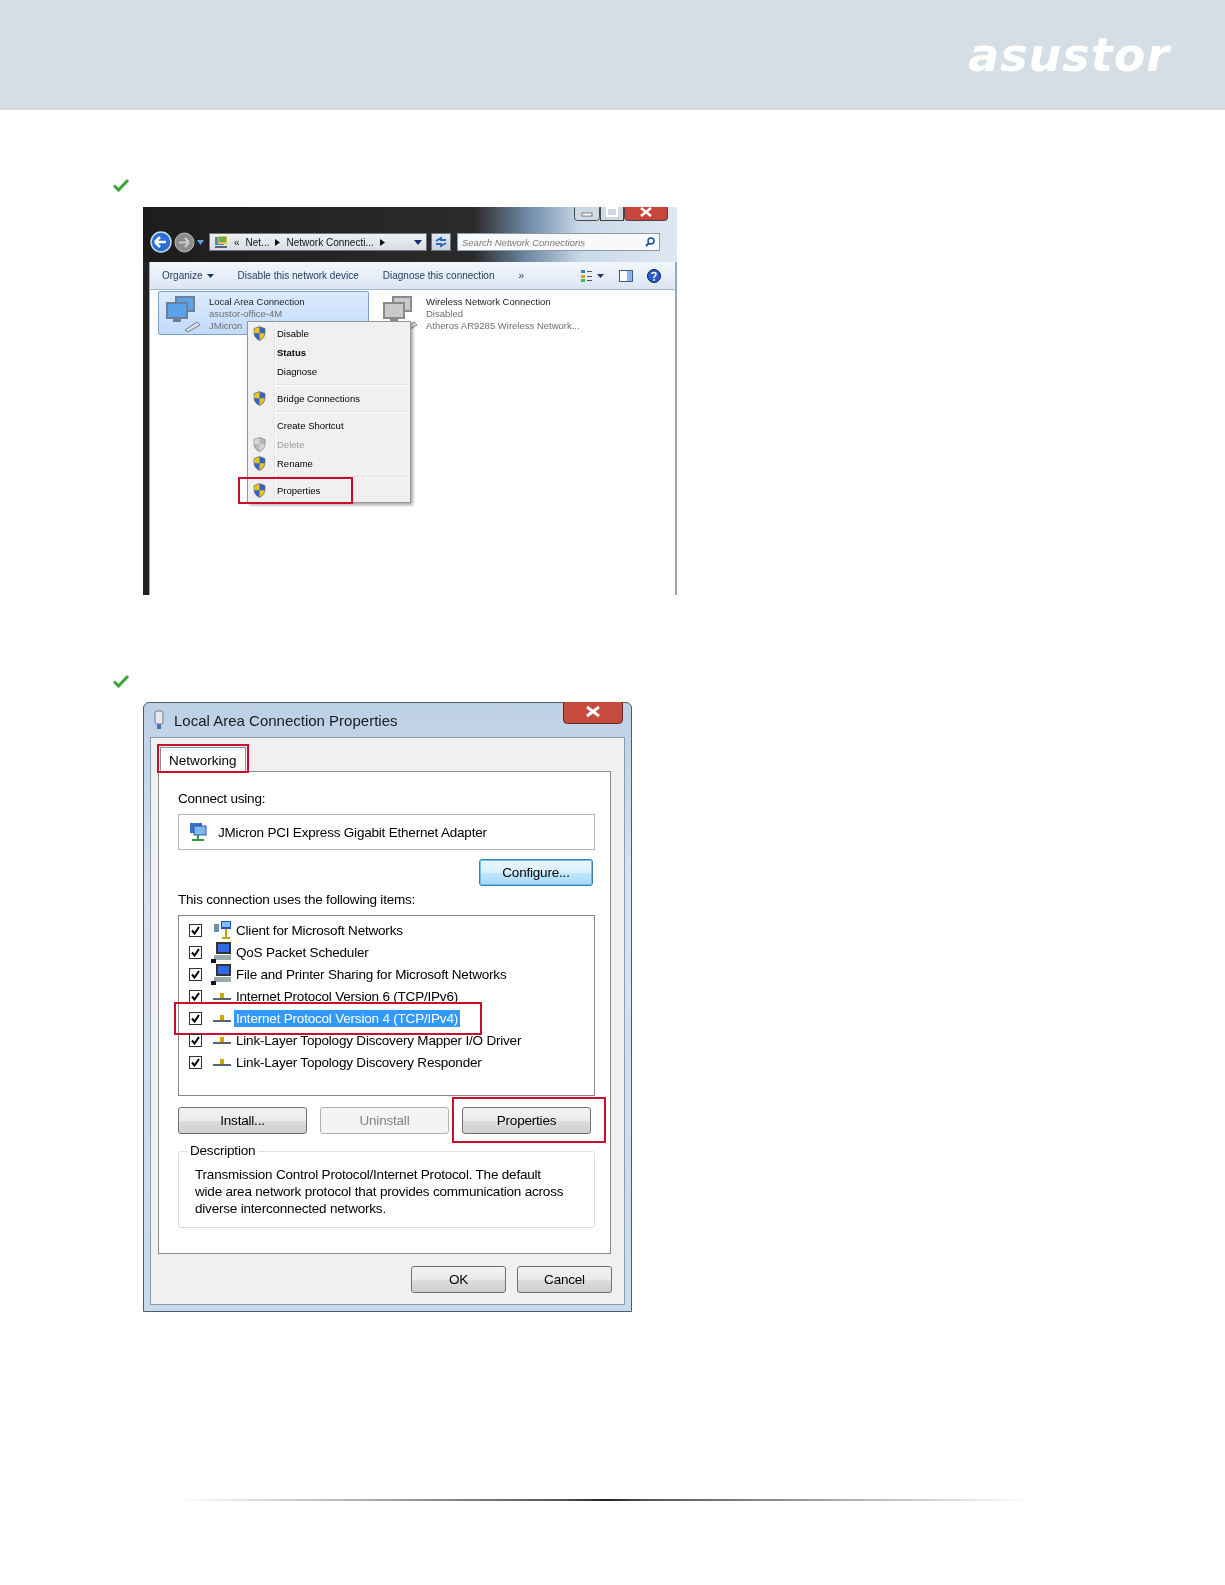 The height and width of the screenshot is (1585, 1225). I want to click on list-item: Client for Microsoft Networks, so click(319, 930).